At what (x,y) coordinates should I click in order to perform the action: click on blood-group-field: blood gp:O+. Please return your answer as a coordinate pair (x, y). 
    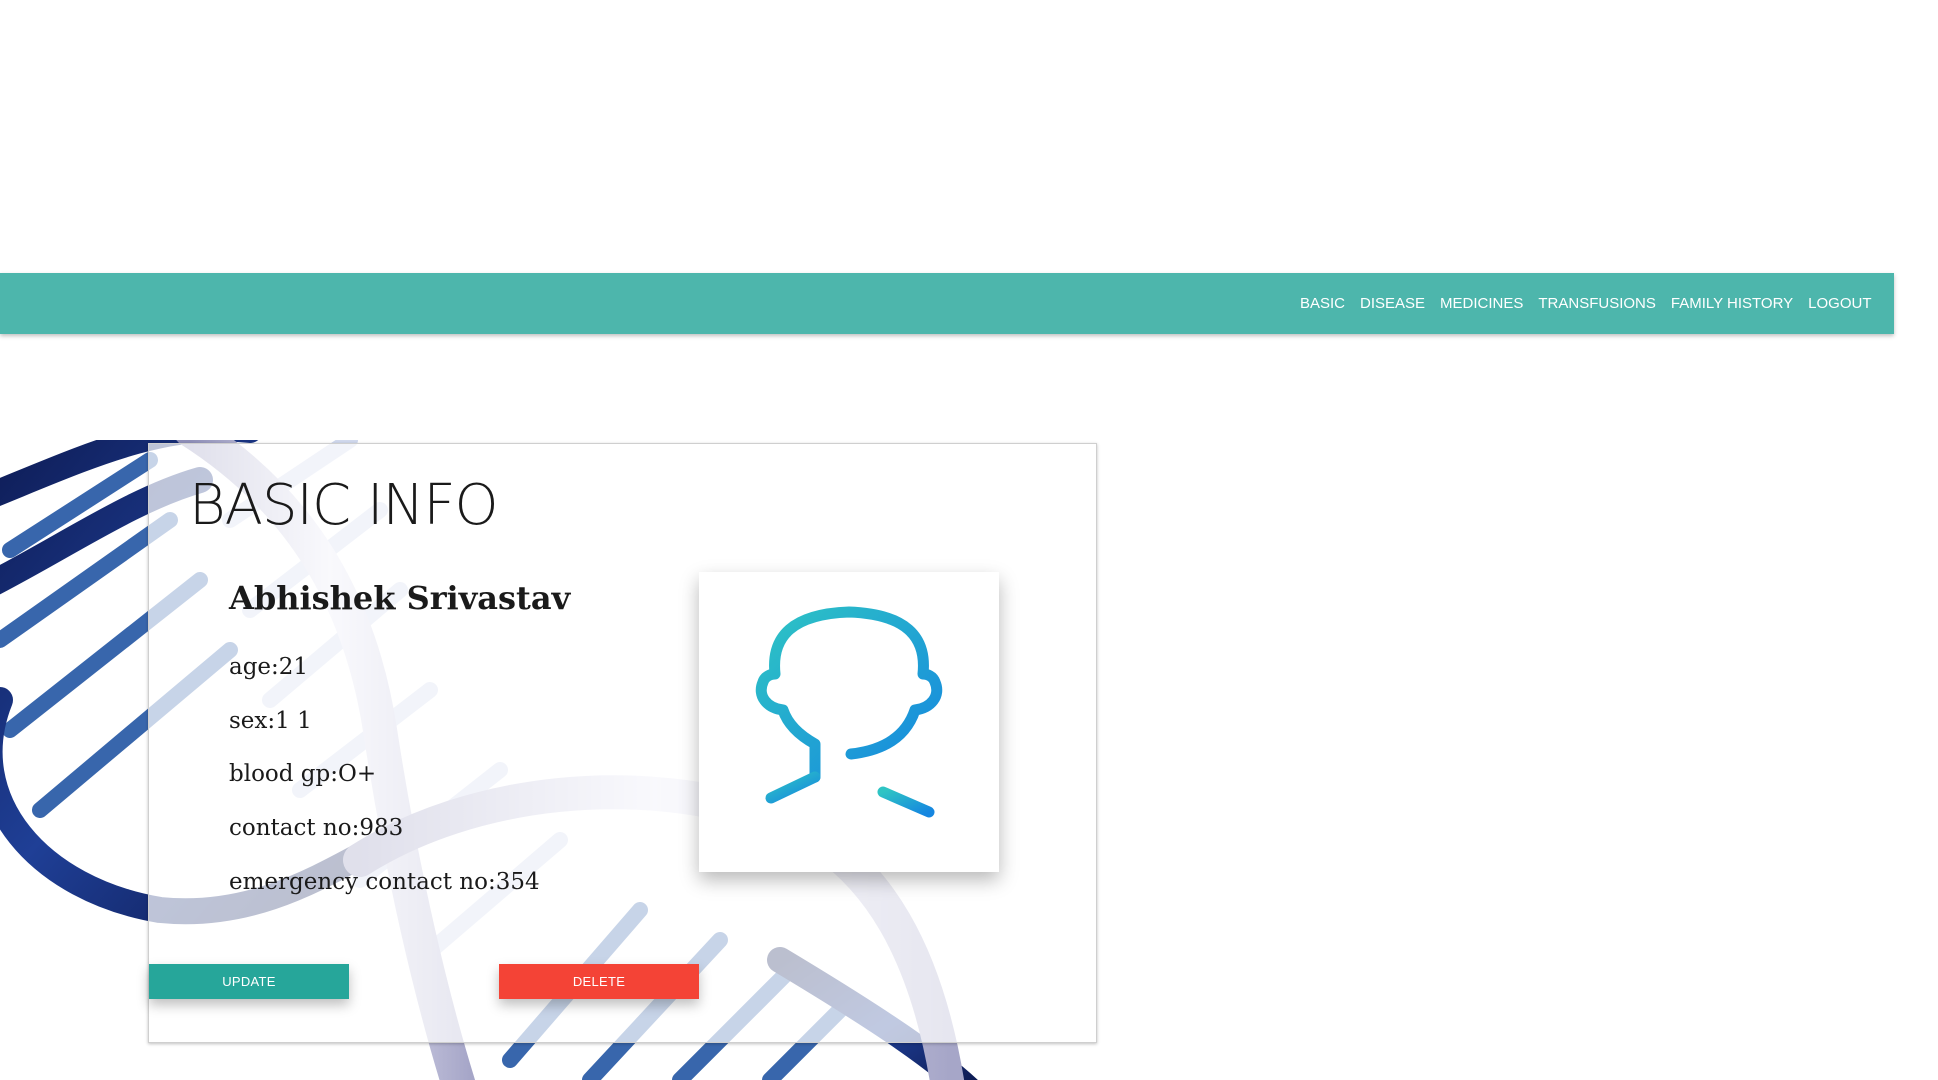
    Looking at the image, I should click on (303, 774).